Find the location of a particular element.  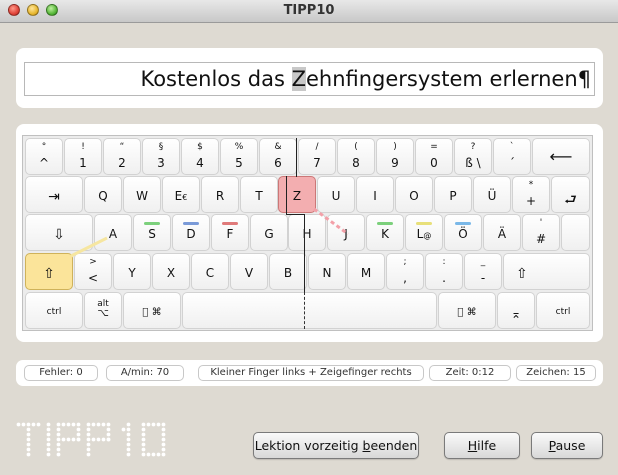

lesson-current-char: Z is located at coordinates (298, 79).